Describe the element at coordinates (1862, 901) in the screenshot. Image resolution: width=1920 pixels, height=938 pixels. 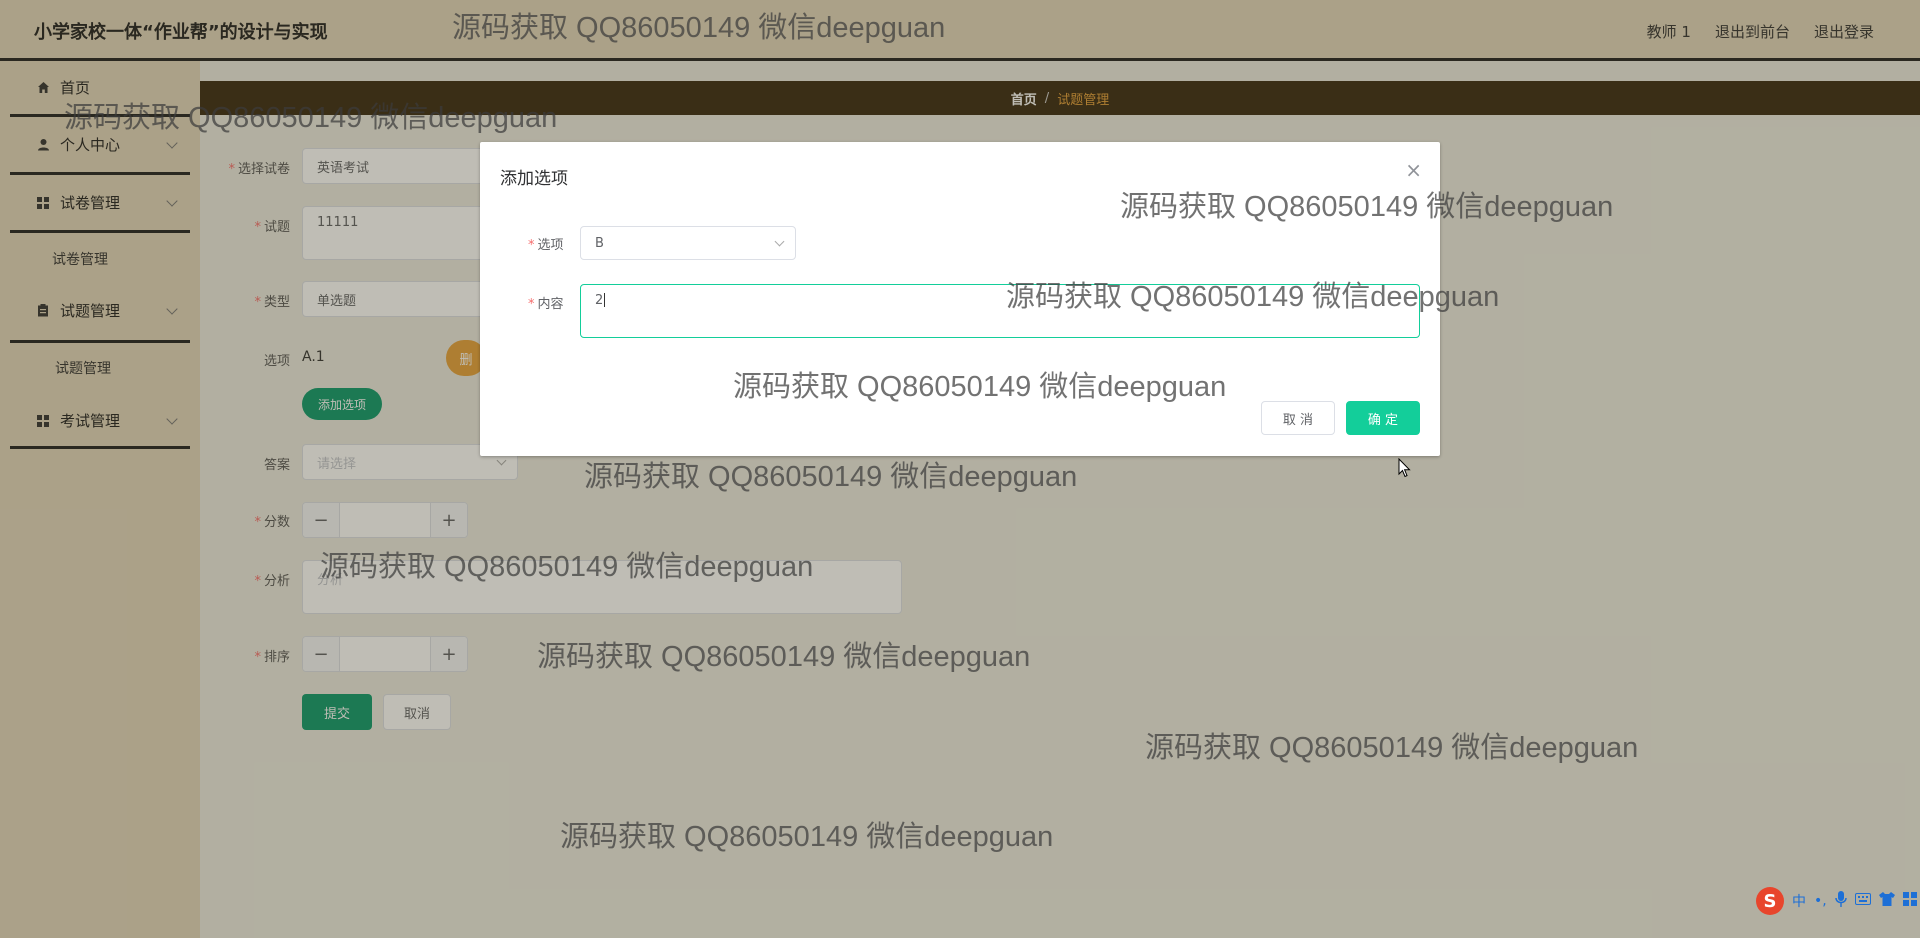
I see `keyboard-icon` at that location.